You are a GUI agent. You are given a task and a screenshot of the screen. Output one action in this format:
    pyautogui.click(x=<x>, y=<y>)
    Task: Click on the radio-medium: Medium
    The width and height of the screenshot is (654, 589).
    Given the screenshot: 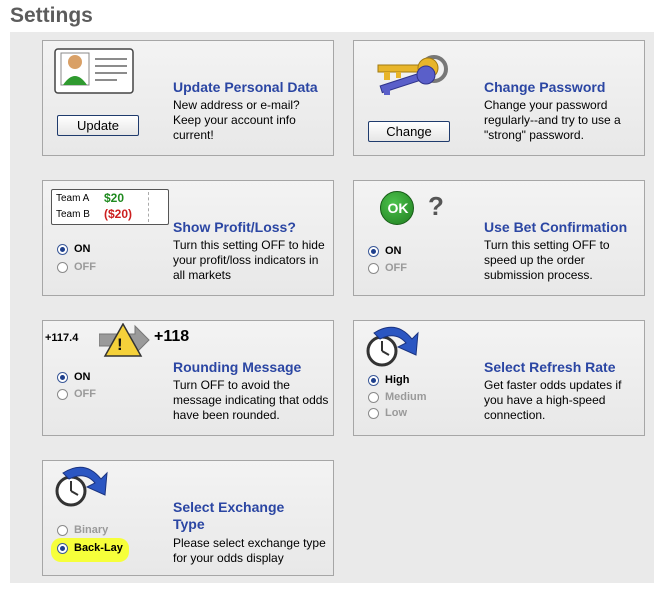 What is the action you would take?
    pyautogui.click(x=397, y=397)
    